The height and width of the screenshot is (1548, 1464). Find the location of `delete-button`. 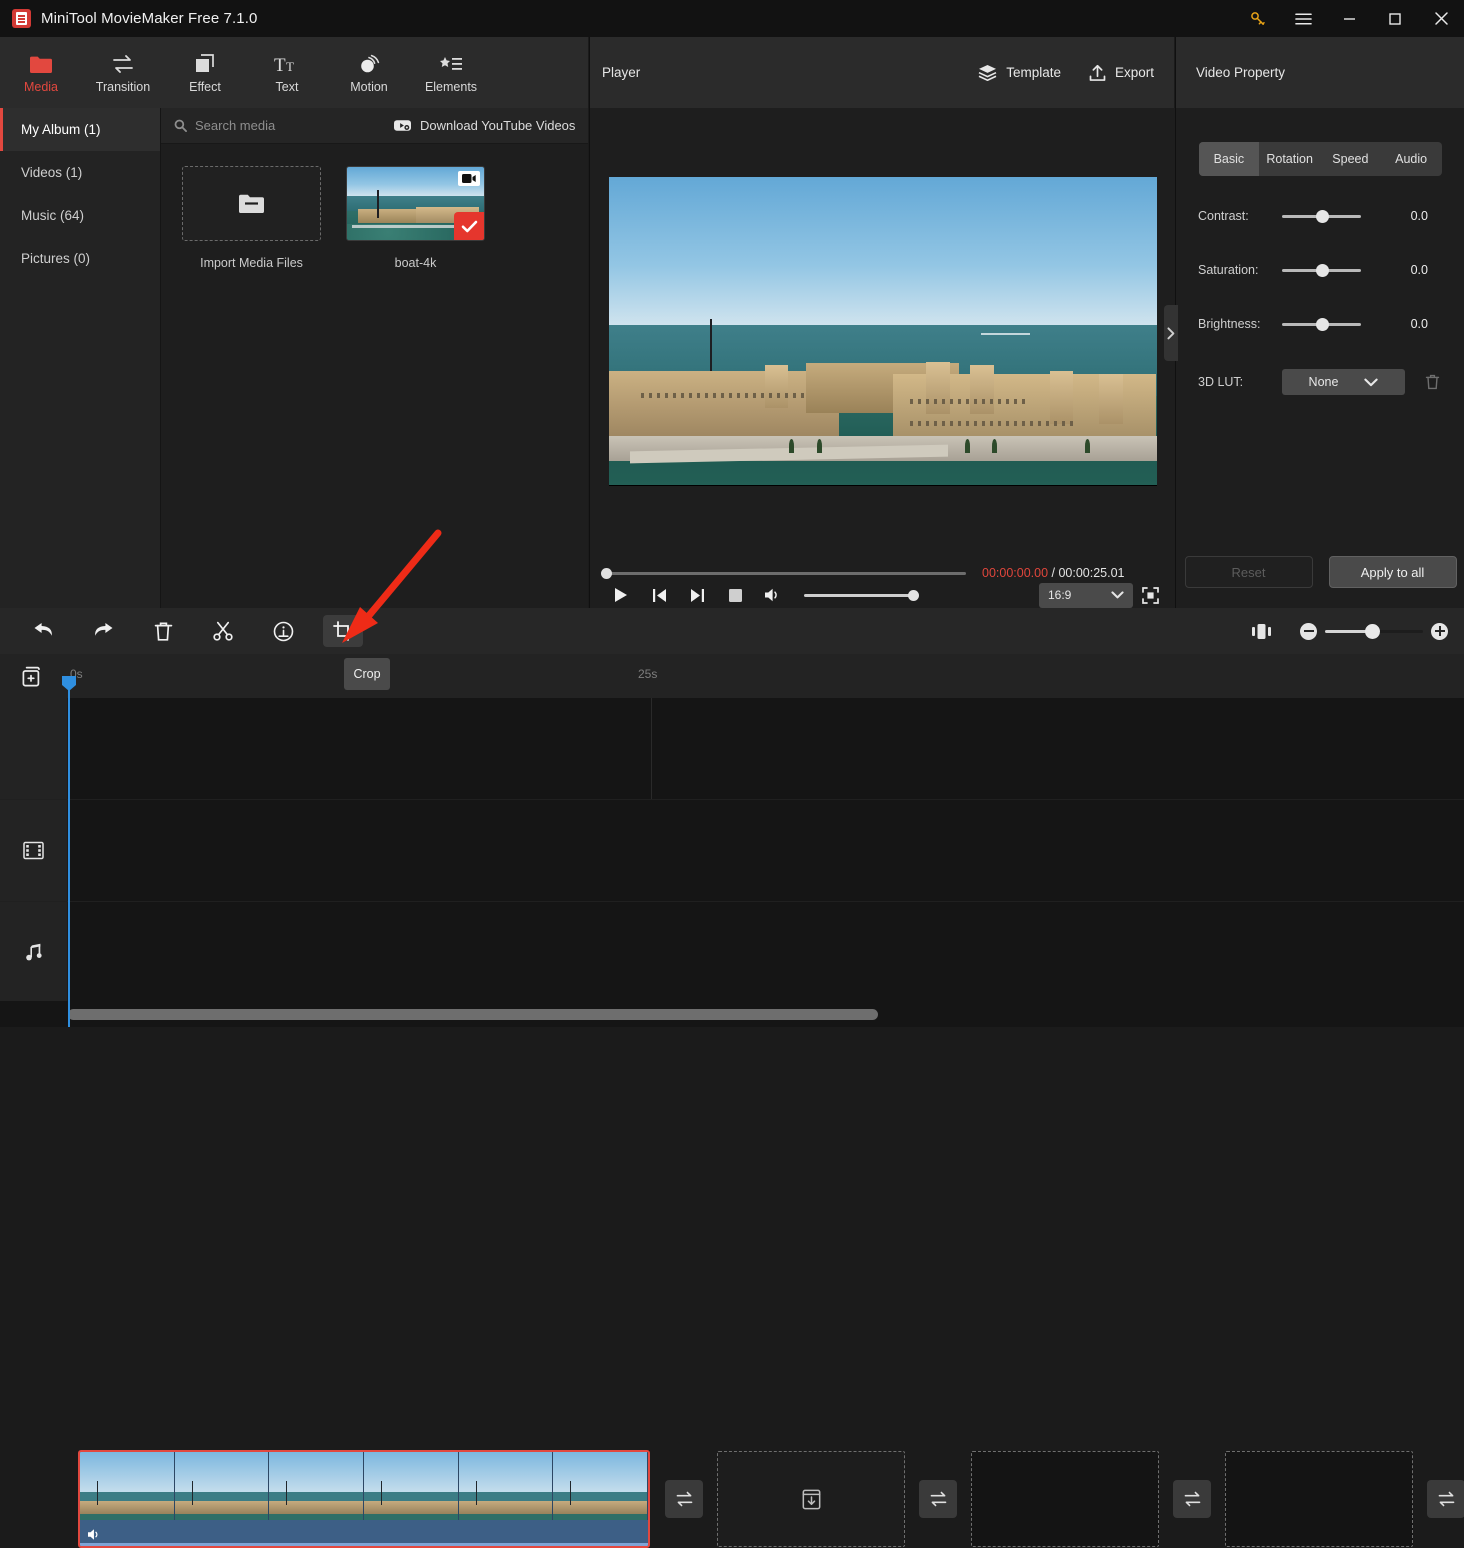

delete-button is located at coordinates (163, 631).